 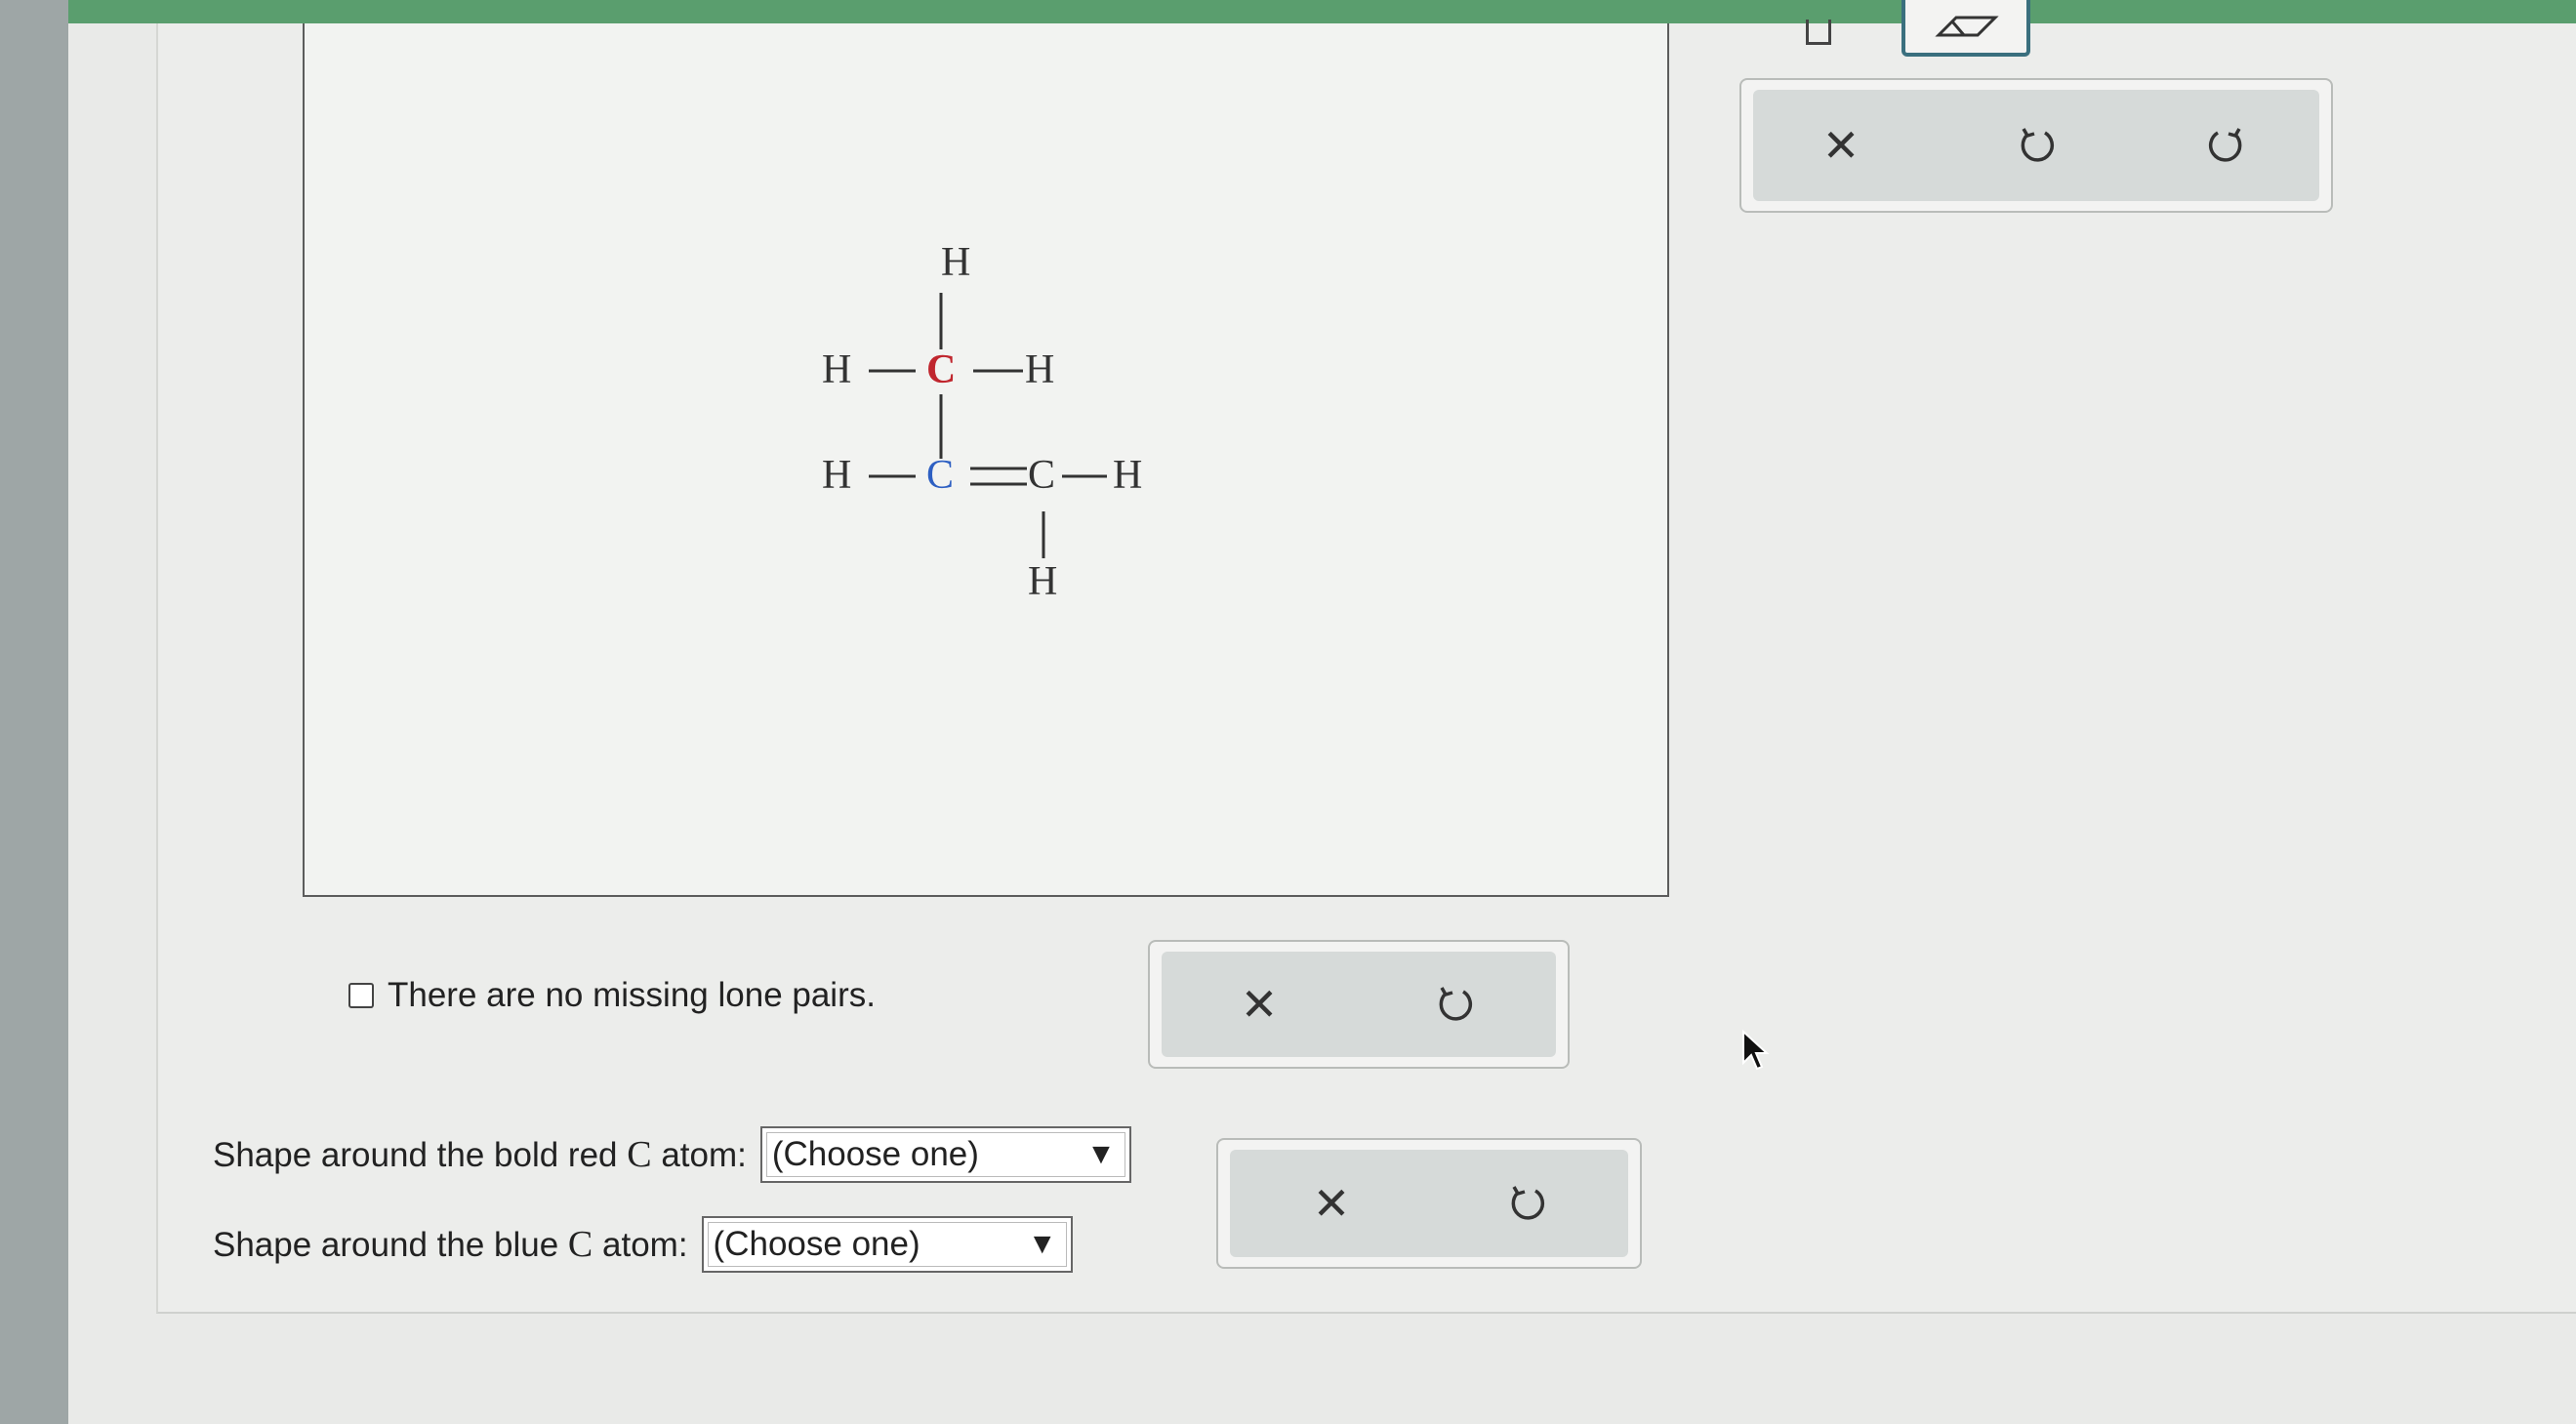 What do you see at coordinates (1429, 1203) in the screenshot?
I see `shape-toolbox: ✕` at bounding box center [1429, 1203].